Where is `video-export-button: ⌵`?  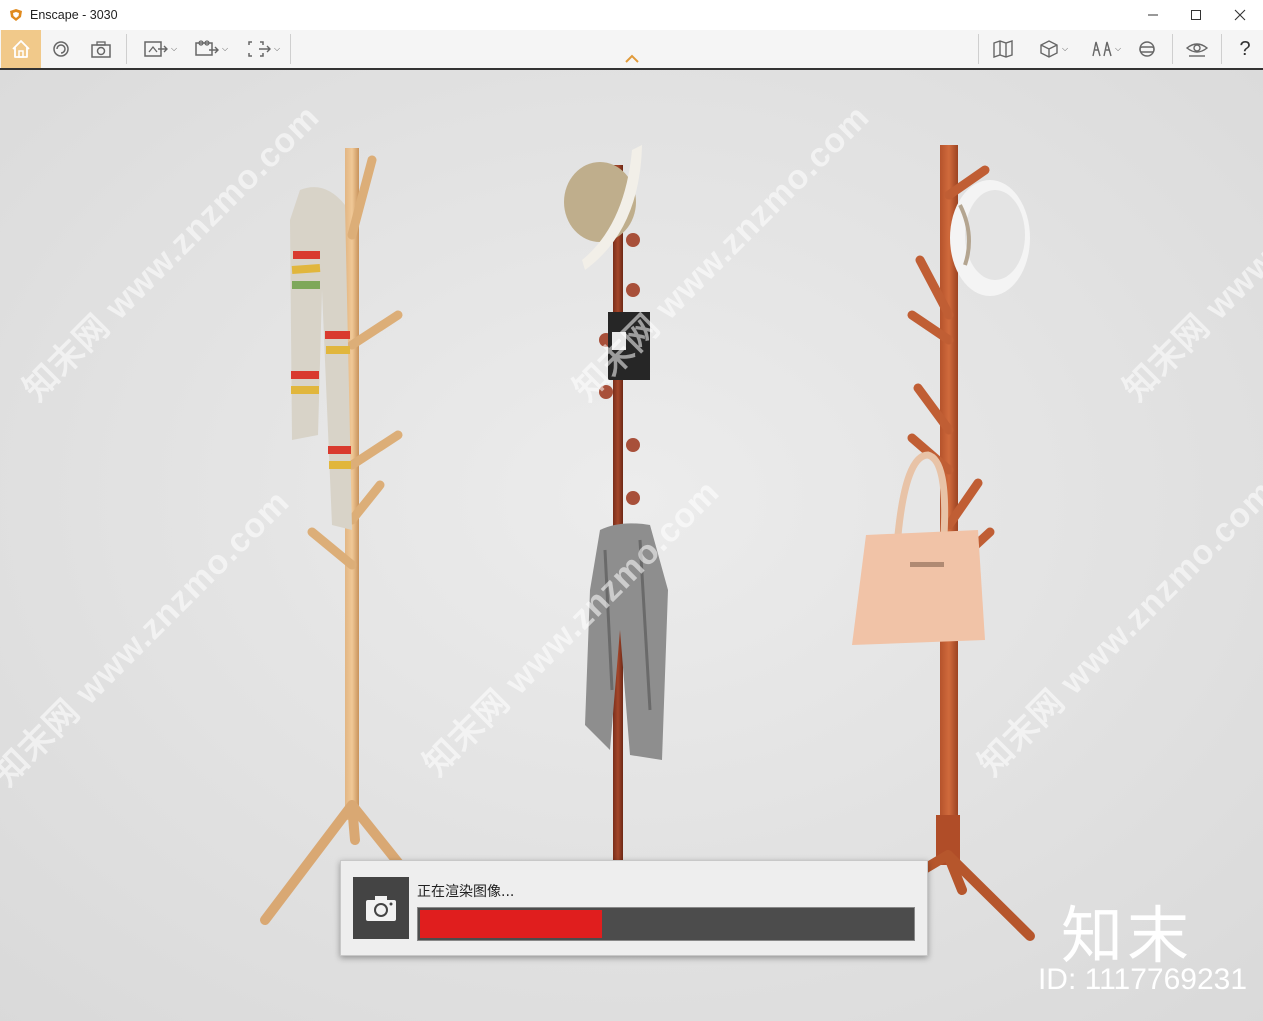
video-export-button: ⌵ is located at coordinates (211, 49).